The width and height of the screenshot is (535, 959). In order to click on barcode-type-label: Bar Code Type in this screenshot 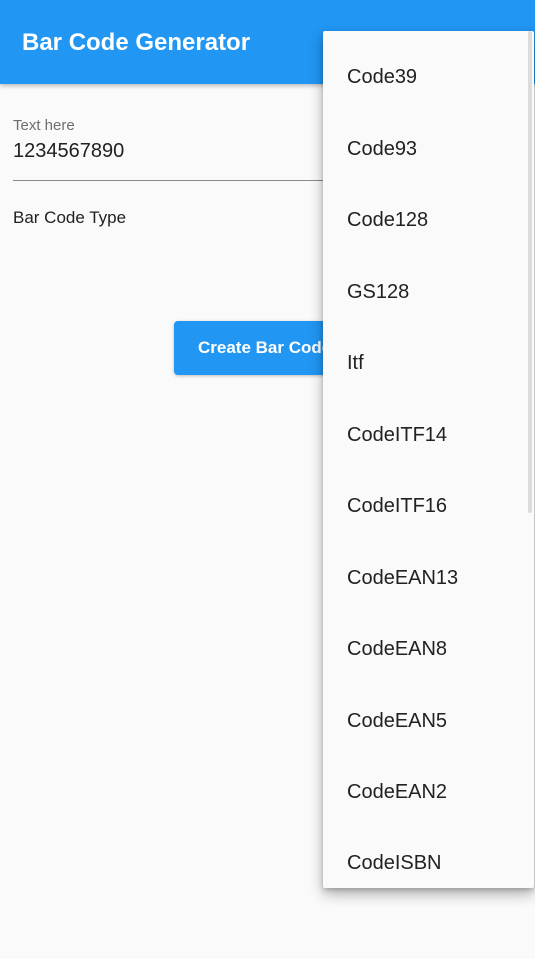, I will do `click(70, 217)`.